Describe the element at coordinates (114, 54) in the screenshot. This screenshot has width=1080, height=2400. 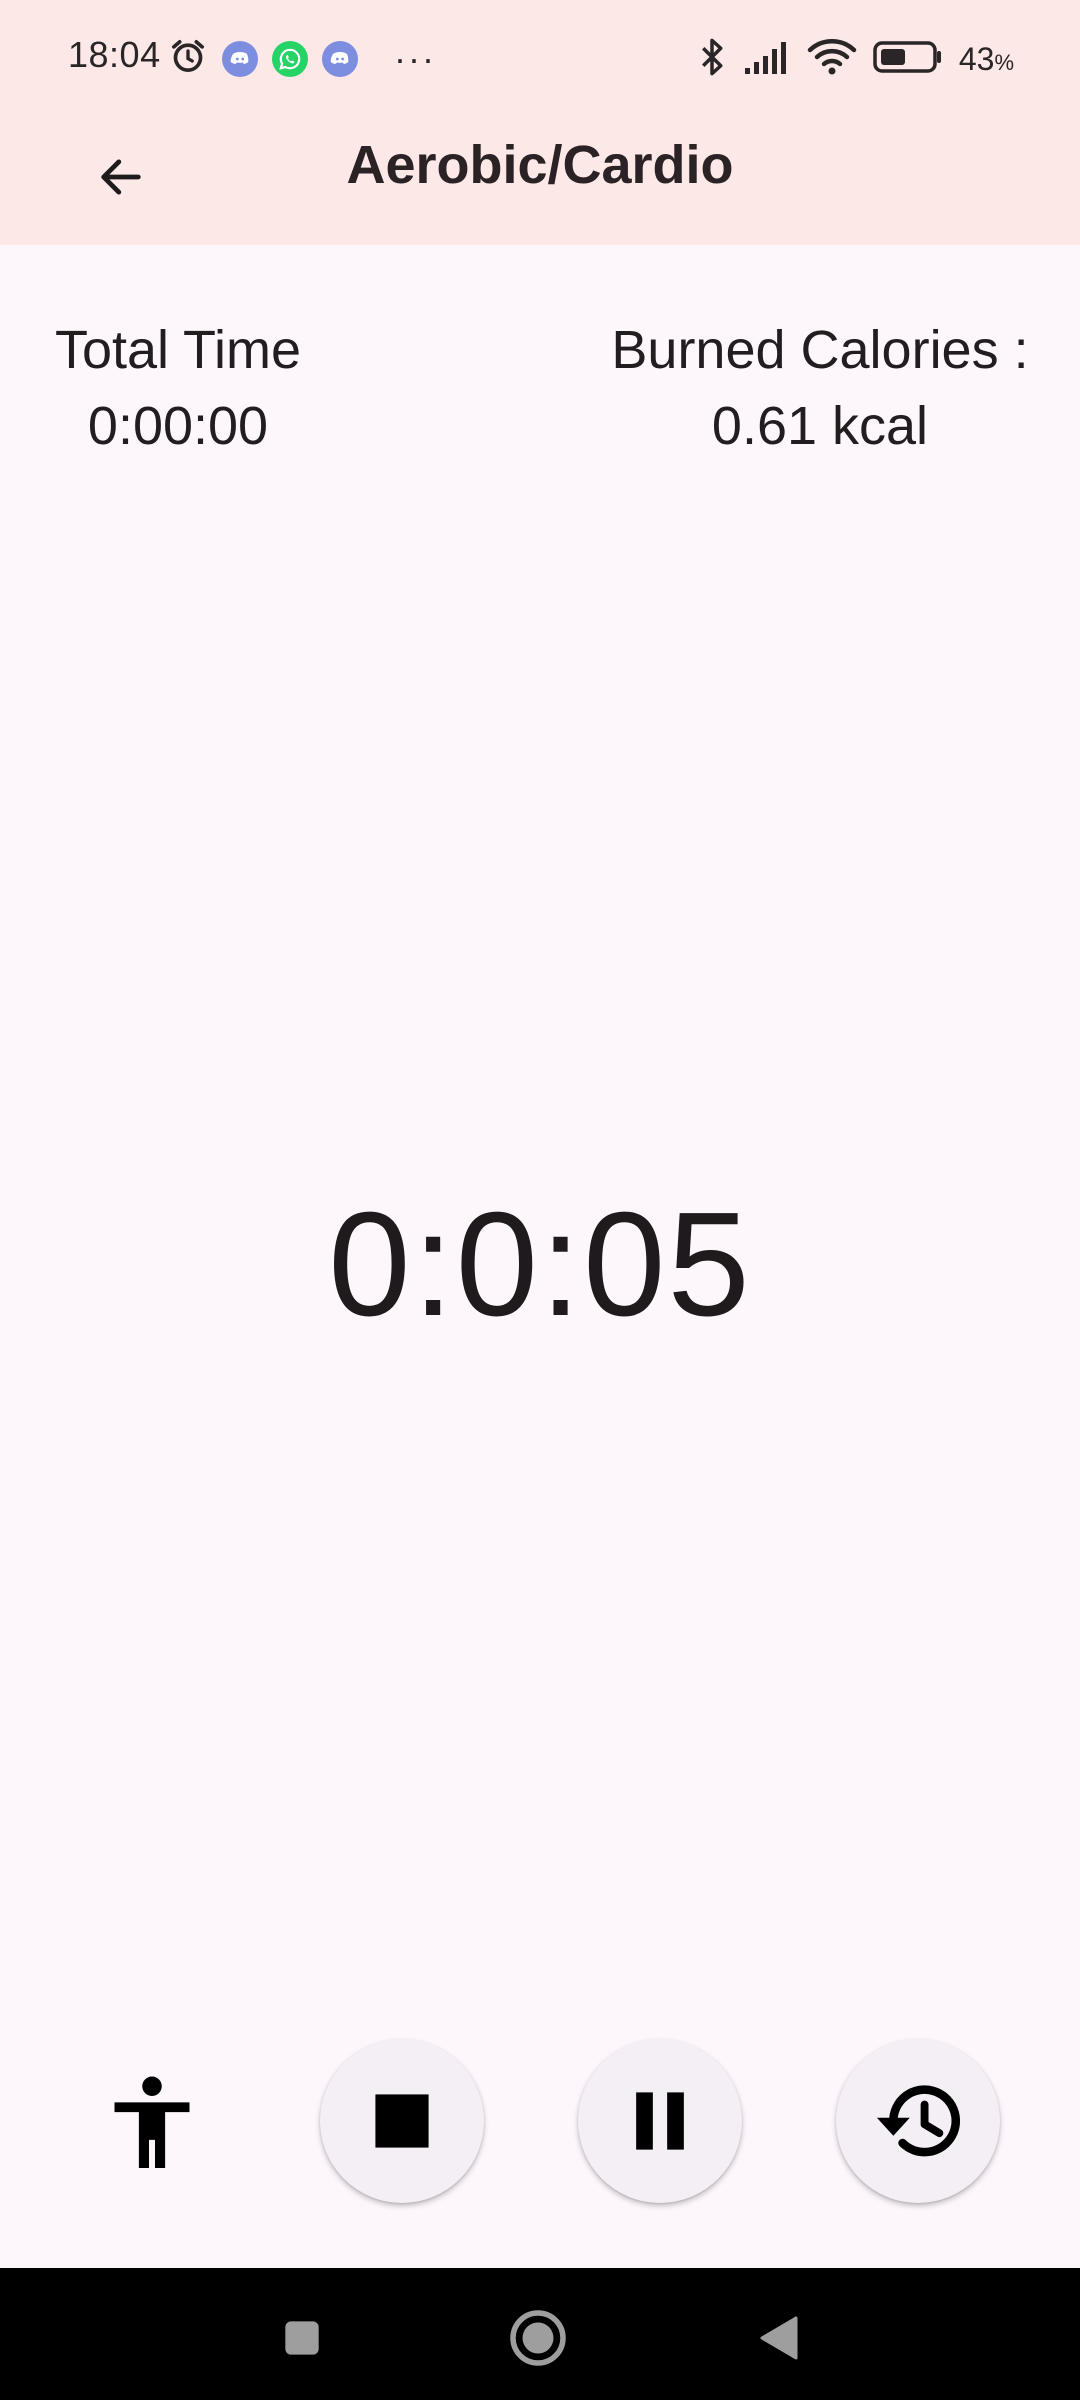
I see `status-time: 18:04` at that location.